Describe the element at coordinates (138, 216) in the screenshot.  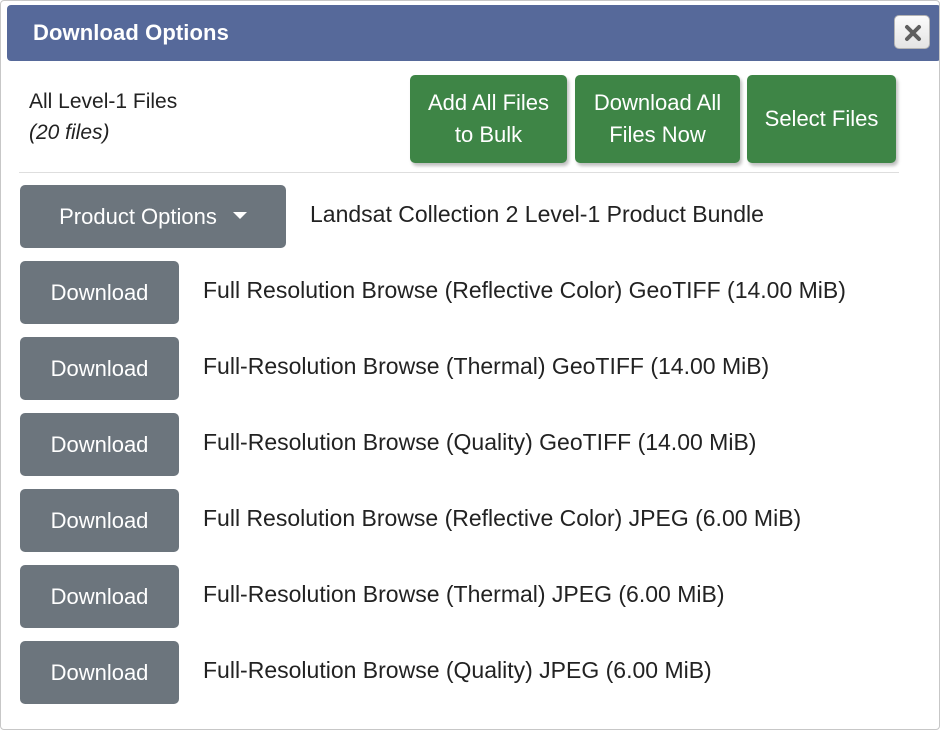
I see `product-options-label: Product Options` at that location.